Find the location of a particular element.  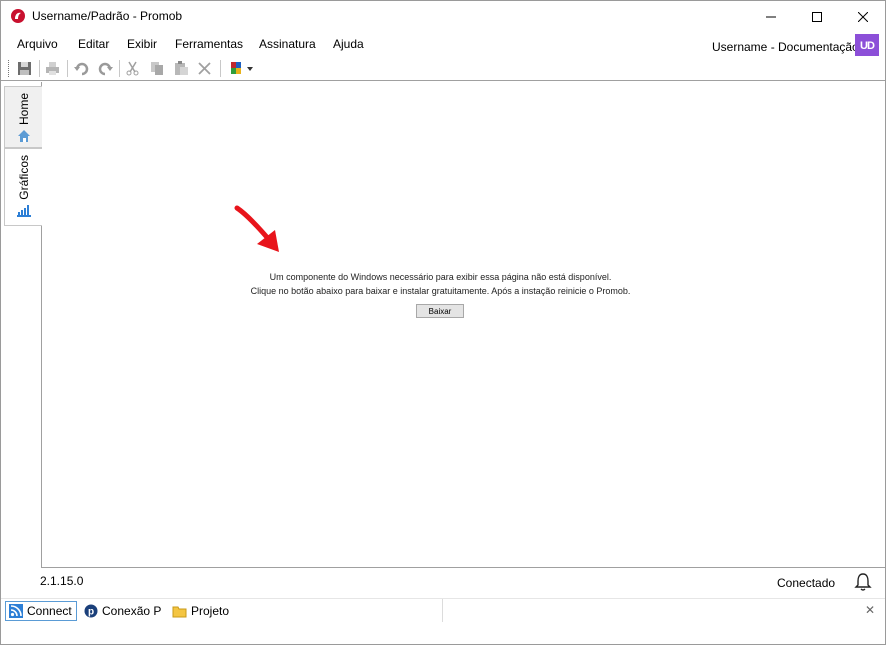

tab-projeto: Projeto is located at coordinates (200, 611).